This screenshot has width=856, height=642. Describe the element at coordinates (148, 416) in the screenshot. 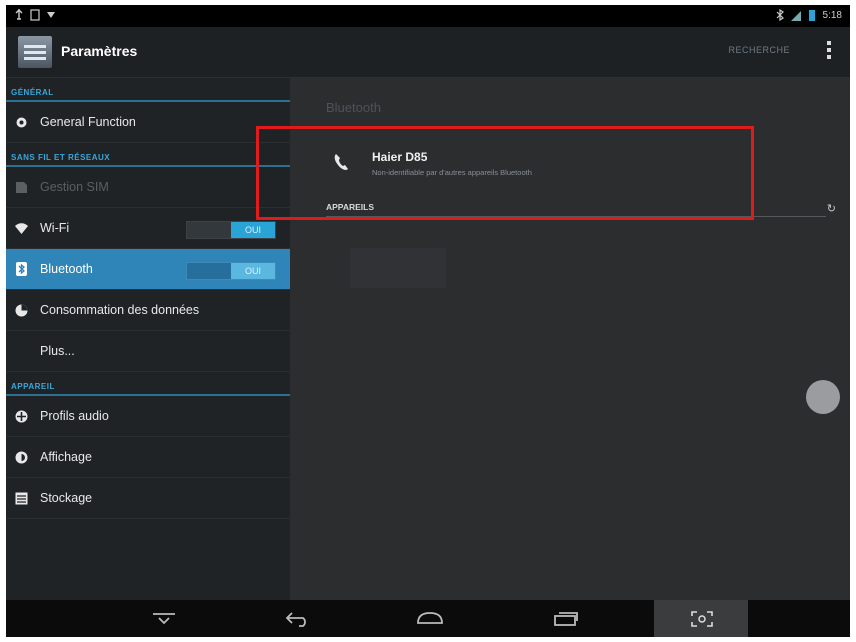

I see `sidebar-item-audio-profiles: Profils audio` at that location.